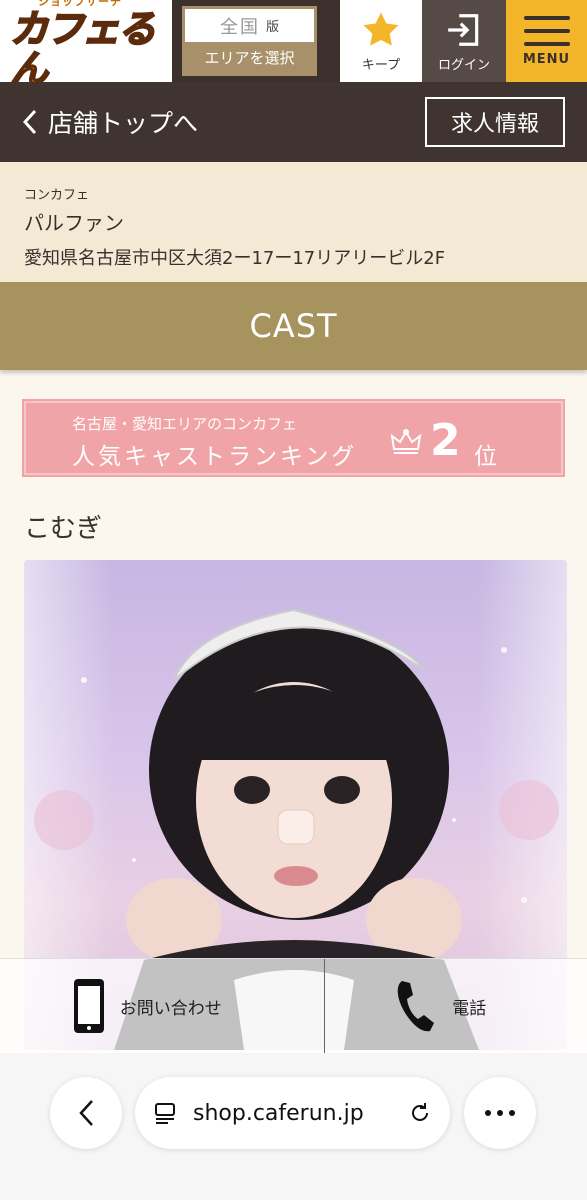 The height and width of the screenshot is (1200, 587). I want to click on region-selector: 全国 版 エリアを選択, so click(249, 41).